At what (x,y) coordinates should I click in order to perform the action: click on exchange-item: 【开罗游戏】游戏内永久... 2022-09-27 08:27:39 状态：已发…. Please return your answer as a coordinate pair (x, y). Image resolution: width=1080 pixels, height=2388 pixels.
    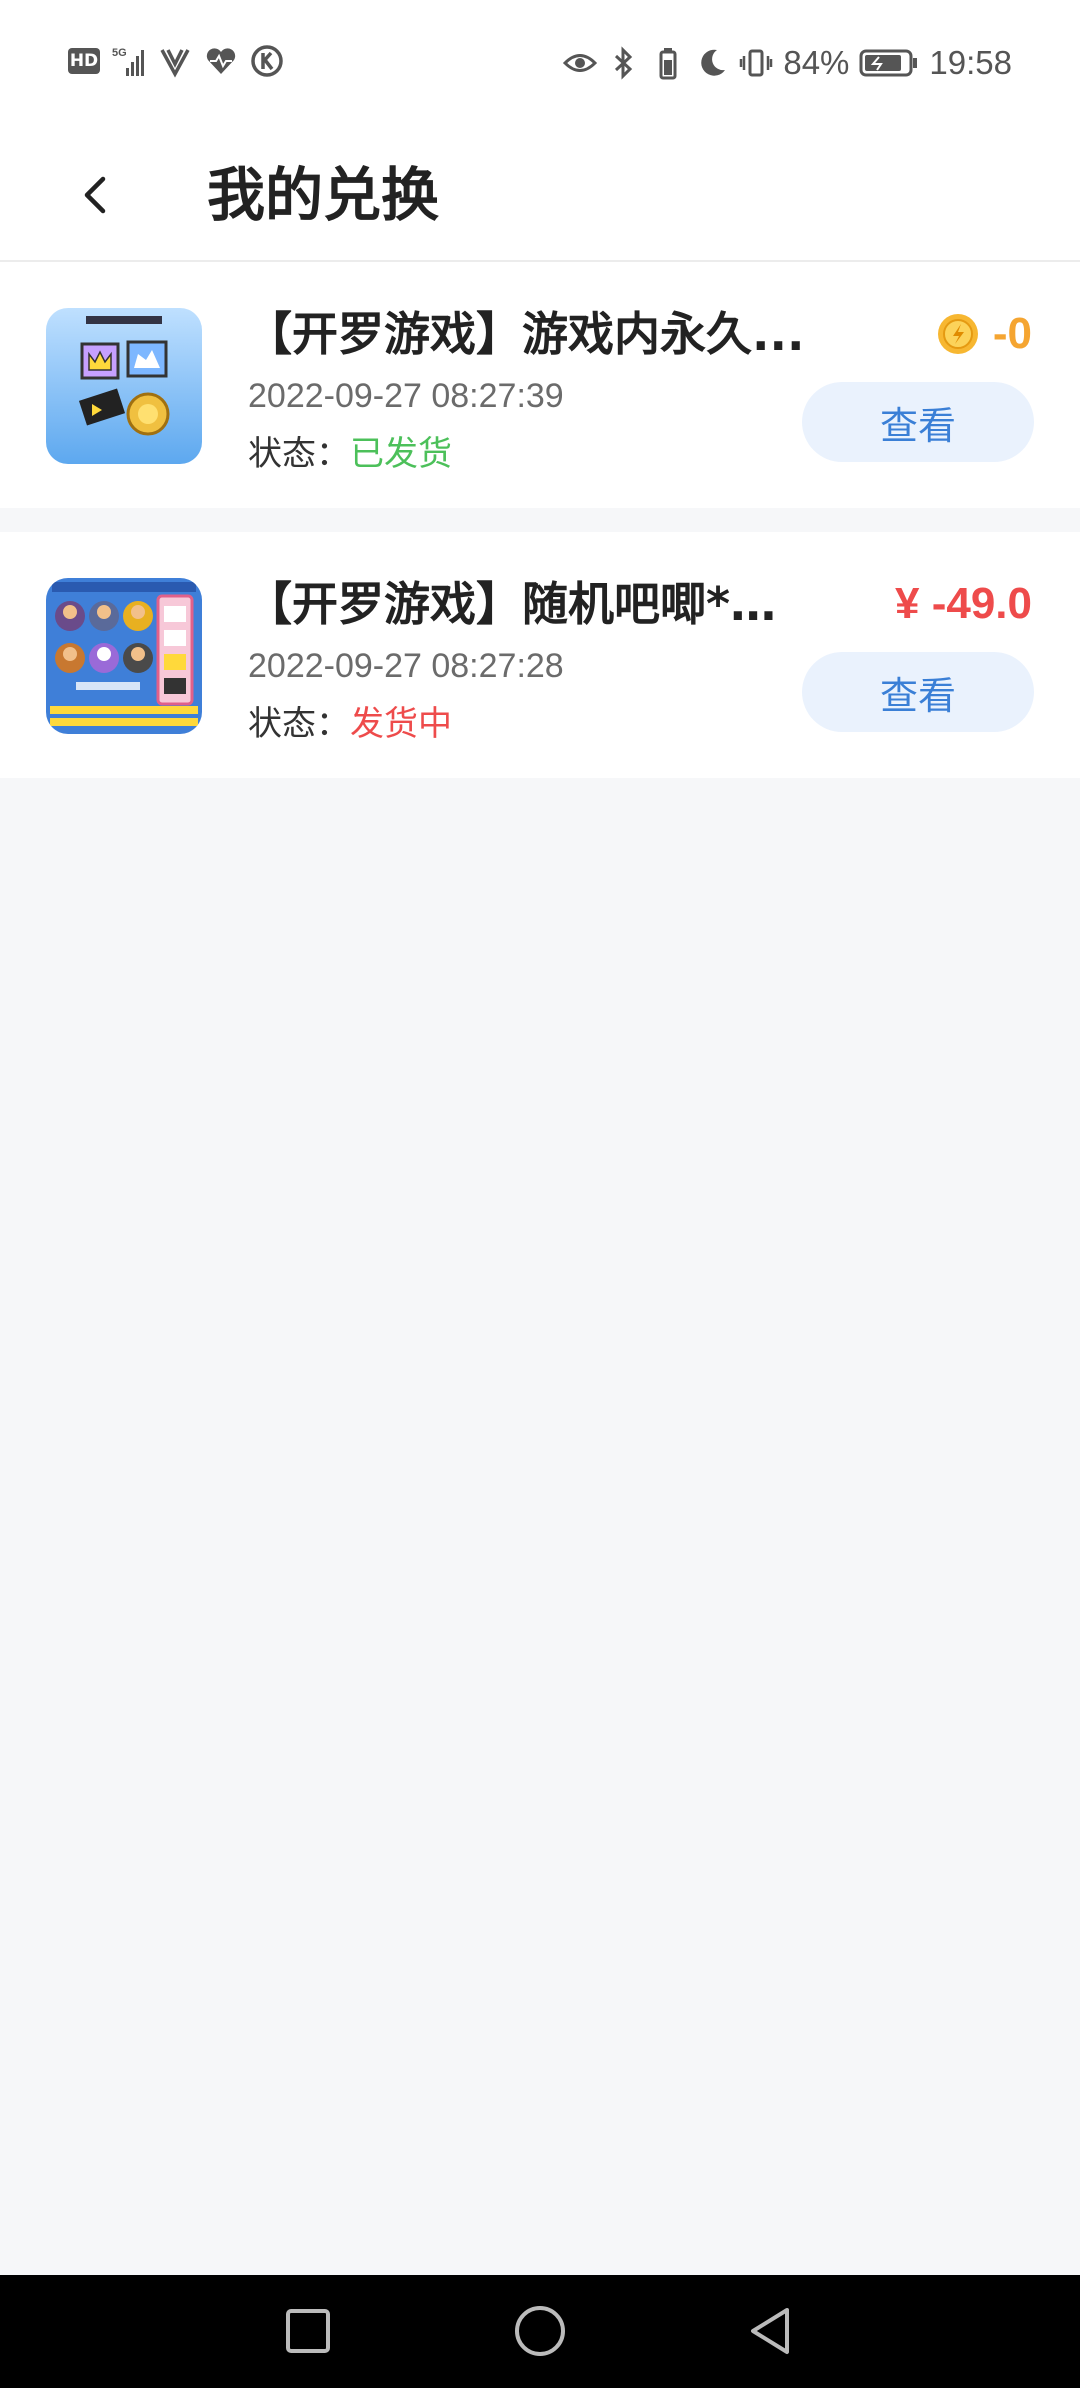
    Looking at the image, I should click on (540, 385).